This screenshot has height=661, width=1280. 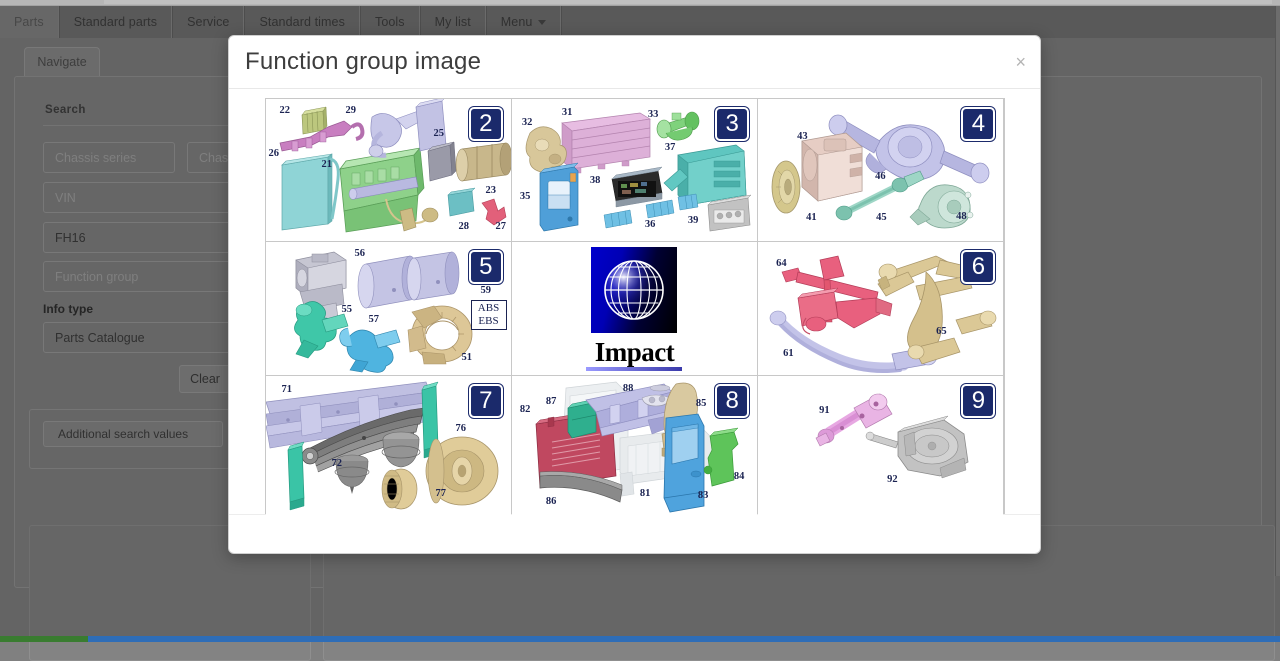 What do you see at coordinates (892, 479) in the screenshot?
I see `part-number-label: 92` at bounding box center [892, 479].